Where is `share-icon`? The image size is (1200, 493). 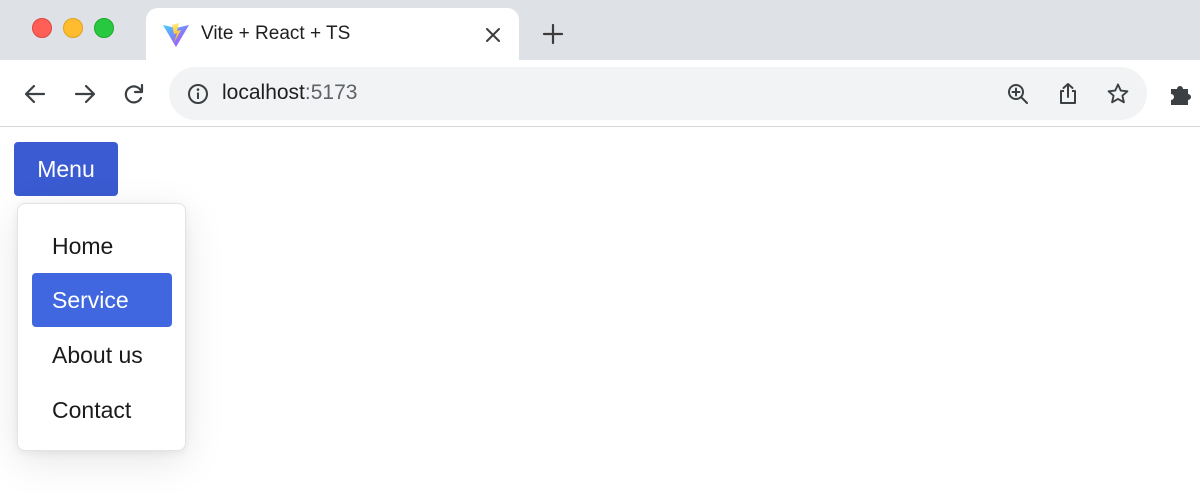 share-icon is located at coordinates (1068, 94).